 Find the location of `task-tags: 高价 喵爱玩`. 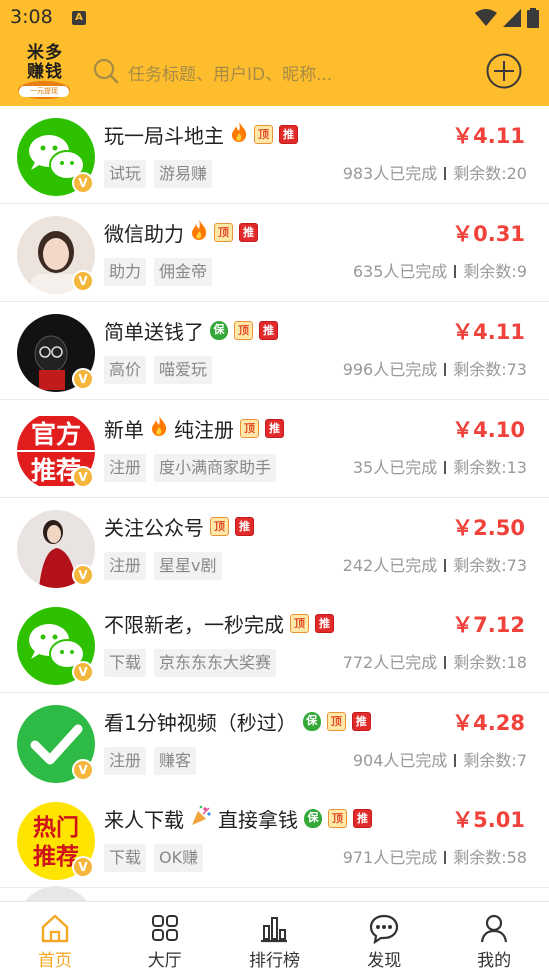

task-tags: 高价 喵爱玩 is located at coordinates (158, 370).